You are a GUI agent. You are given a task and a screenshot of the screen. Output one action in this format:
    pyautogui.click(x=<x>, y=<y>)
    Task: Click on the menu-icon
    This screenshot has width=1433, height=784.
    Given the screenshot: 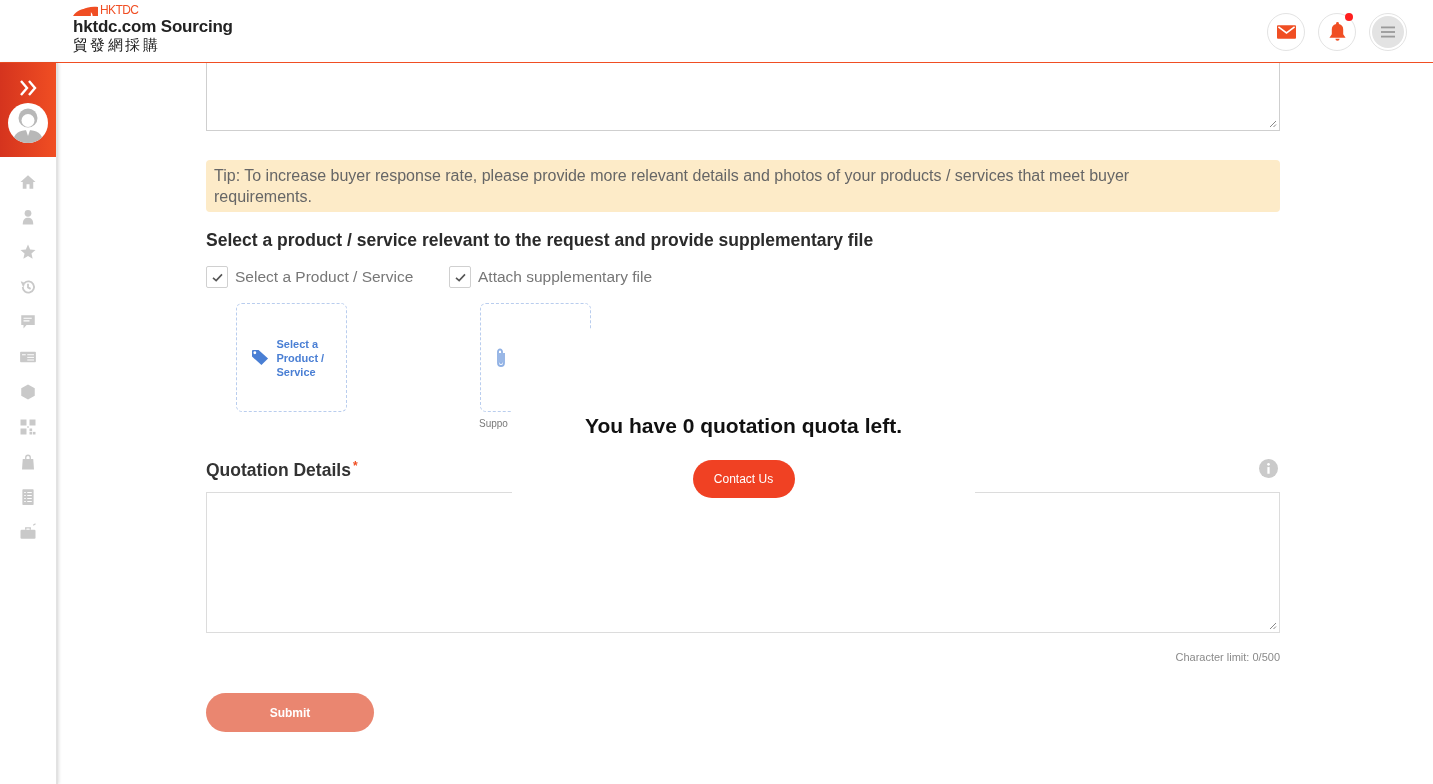 What is the action you would take?
    pyautogui.click(x=1388, y=31)
    